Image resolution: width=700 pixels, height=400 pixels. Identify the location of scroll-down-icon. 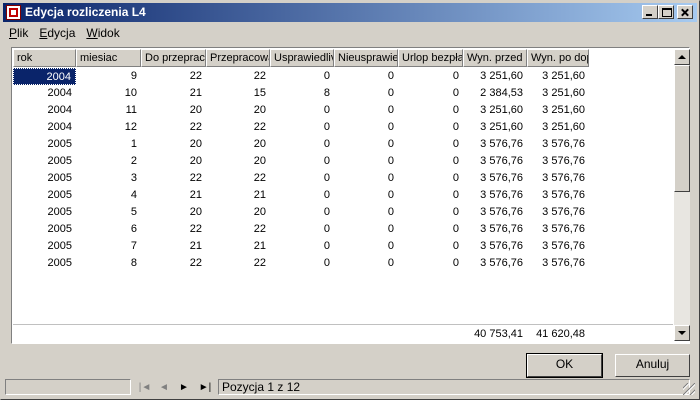
(682, 333).